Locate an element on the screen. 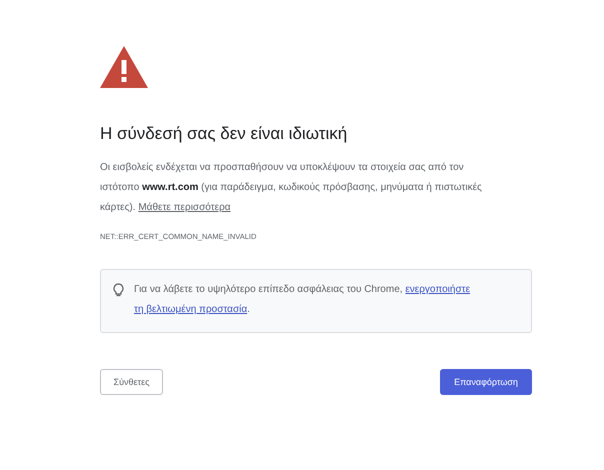 This screenshot has width=604, height=470. learn-more-link: Μάθετε περισσότερα is located at coordinates (184, 207).